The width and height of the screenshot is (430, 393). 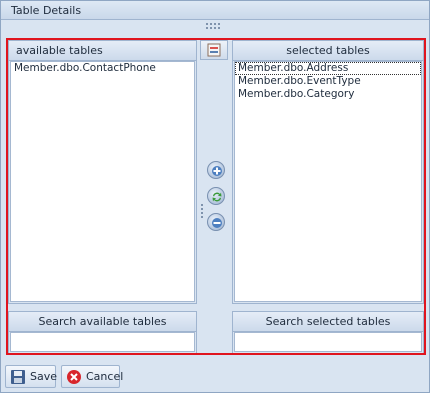 What do you see at coordinates (105, 376) in the screenshot?
I see `cancel-label: Cancel` at bounding box center [105, 376].